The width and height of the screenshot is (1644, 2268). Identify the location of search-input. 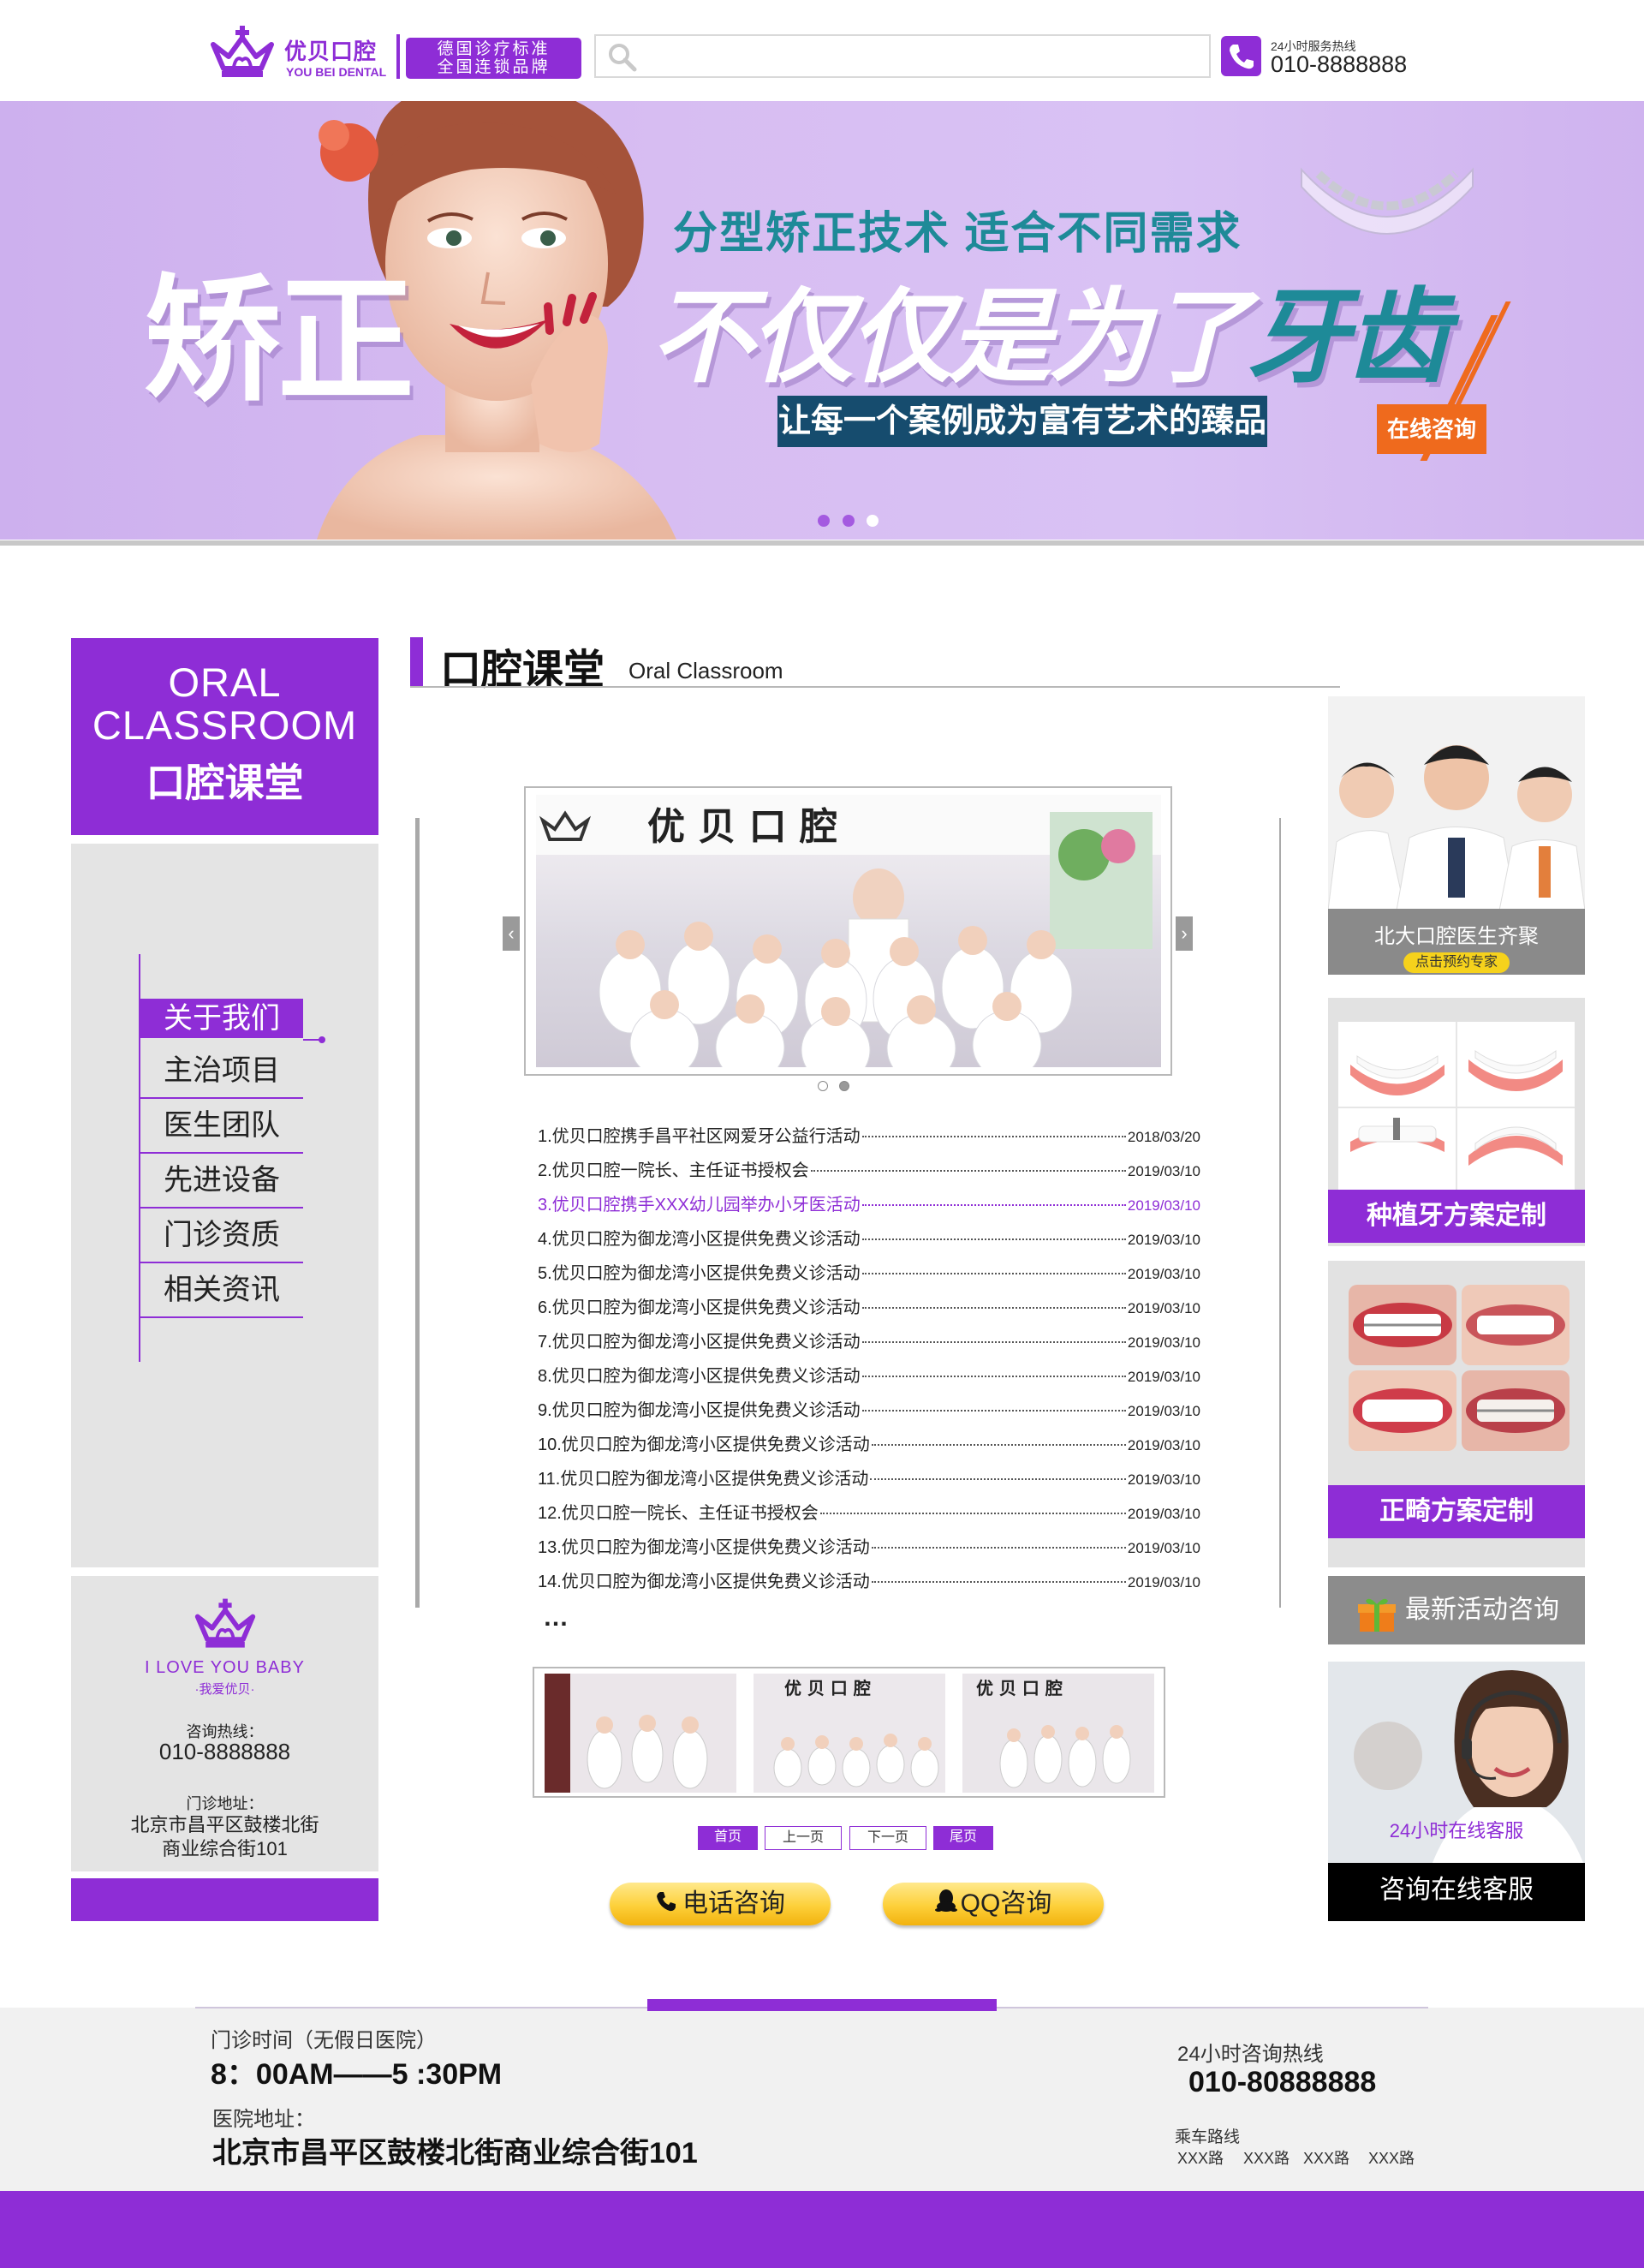
(921, 55).